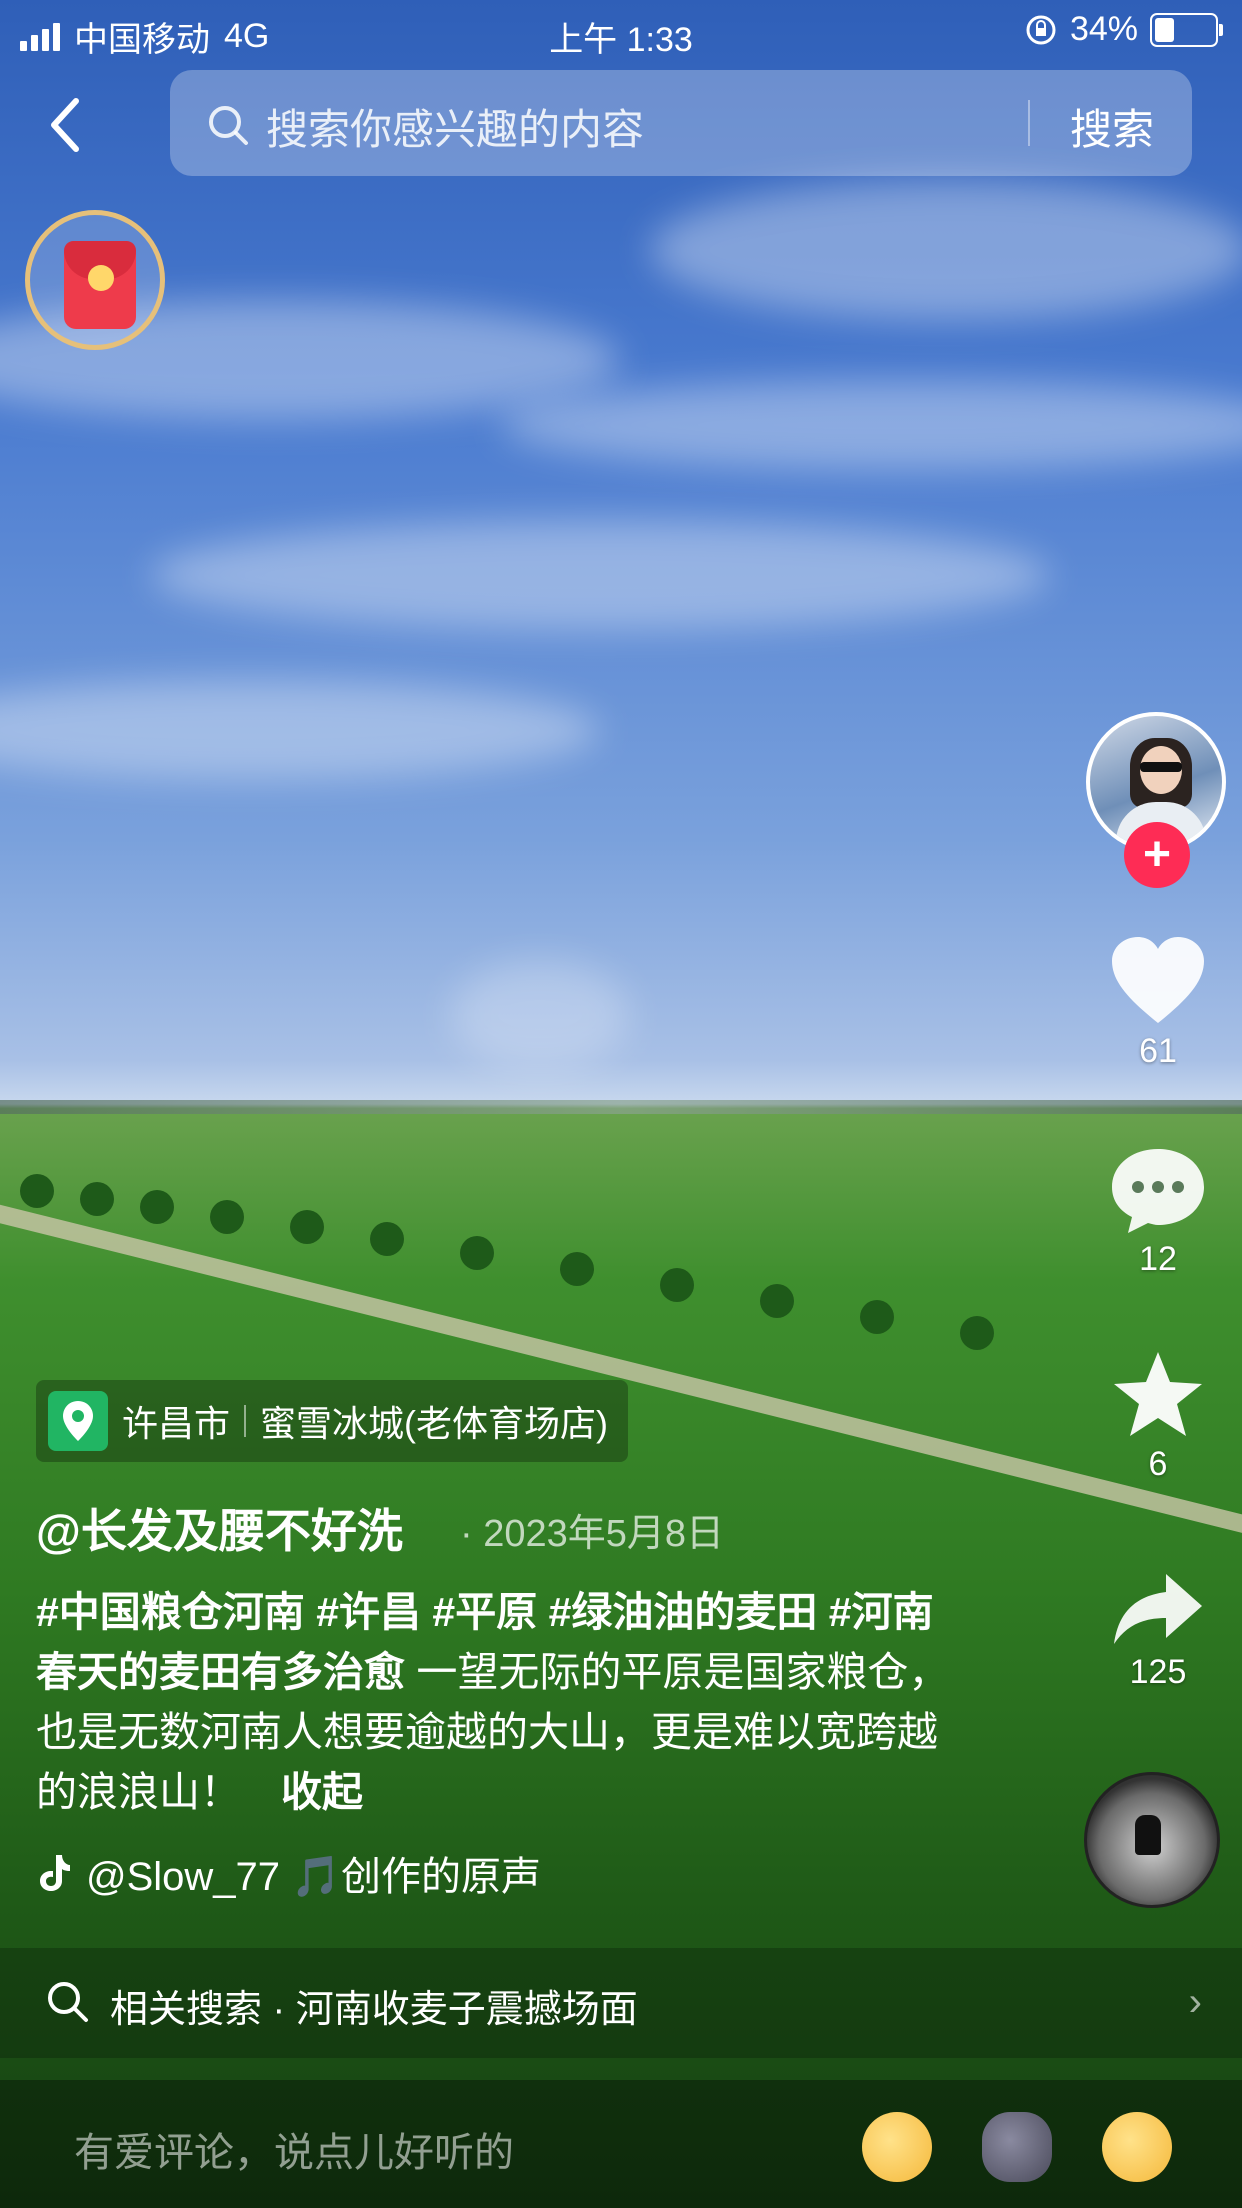 The height and width of the screenshot is (2208, 1242). I want to click on red-packet-button, so click(95, 280).